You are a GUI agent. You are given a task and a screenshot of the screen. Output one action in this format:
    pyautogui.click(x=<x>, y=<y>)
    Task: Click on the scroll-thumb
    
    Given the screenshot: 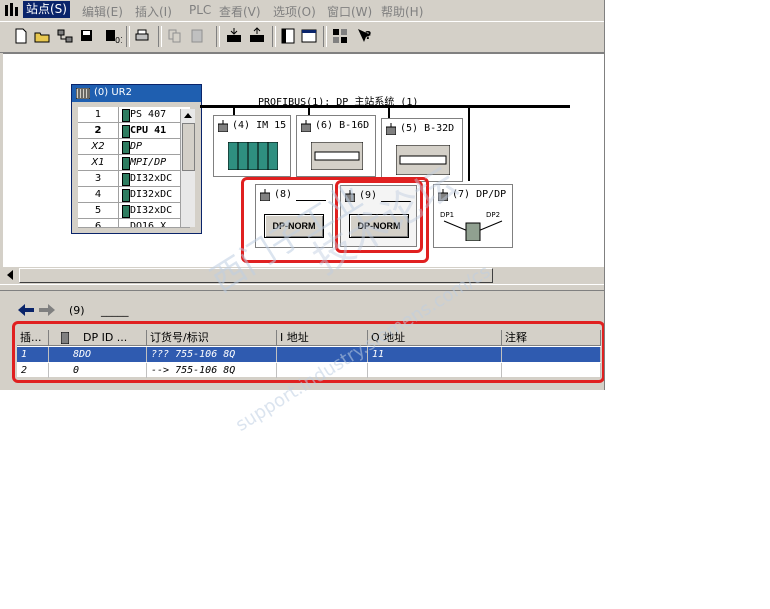 What is the action you would take?
    pyautogui.click(x=188, y=147)
    